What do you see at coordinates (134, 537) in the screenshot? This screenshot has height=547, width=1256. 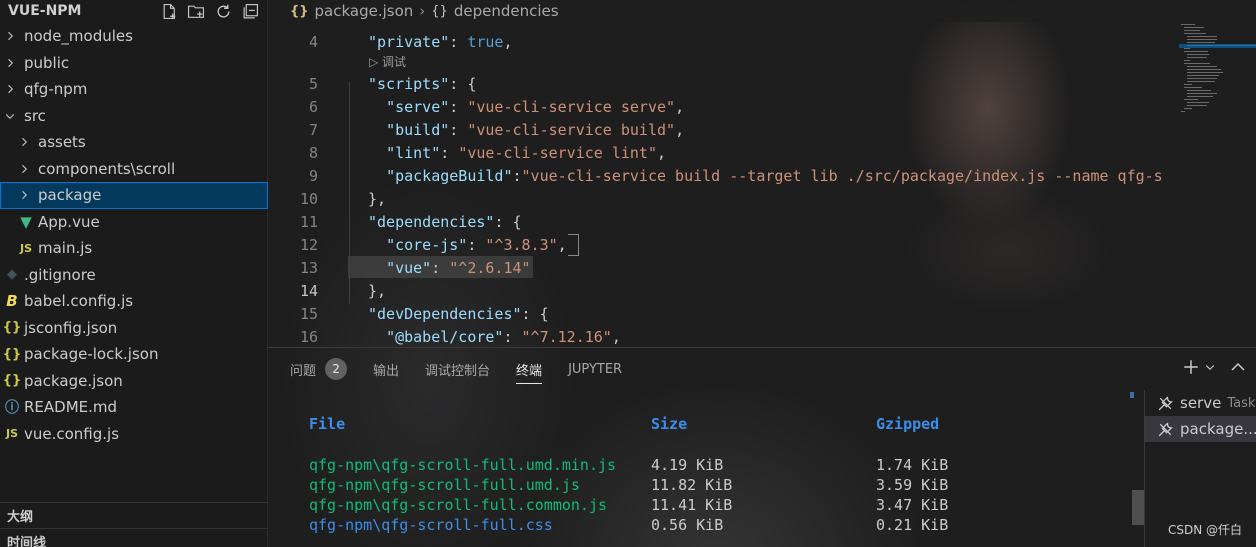 I see `timeline-section: 时间线` at bounding box center [134, 537].